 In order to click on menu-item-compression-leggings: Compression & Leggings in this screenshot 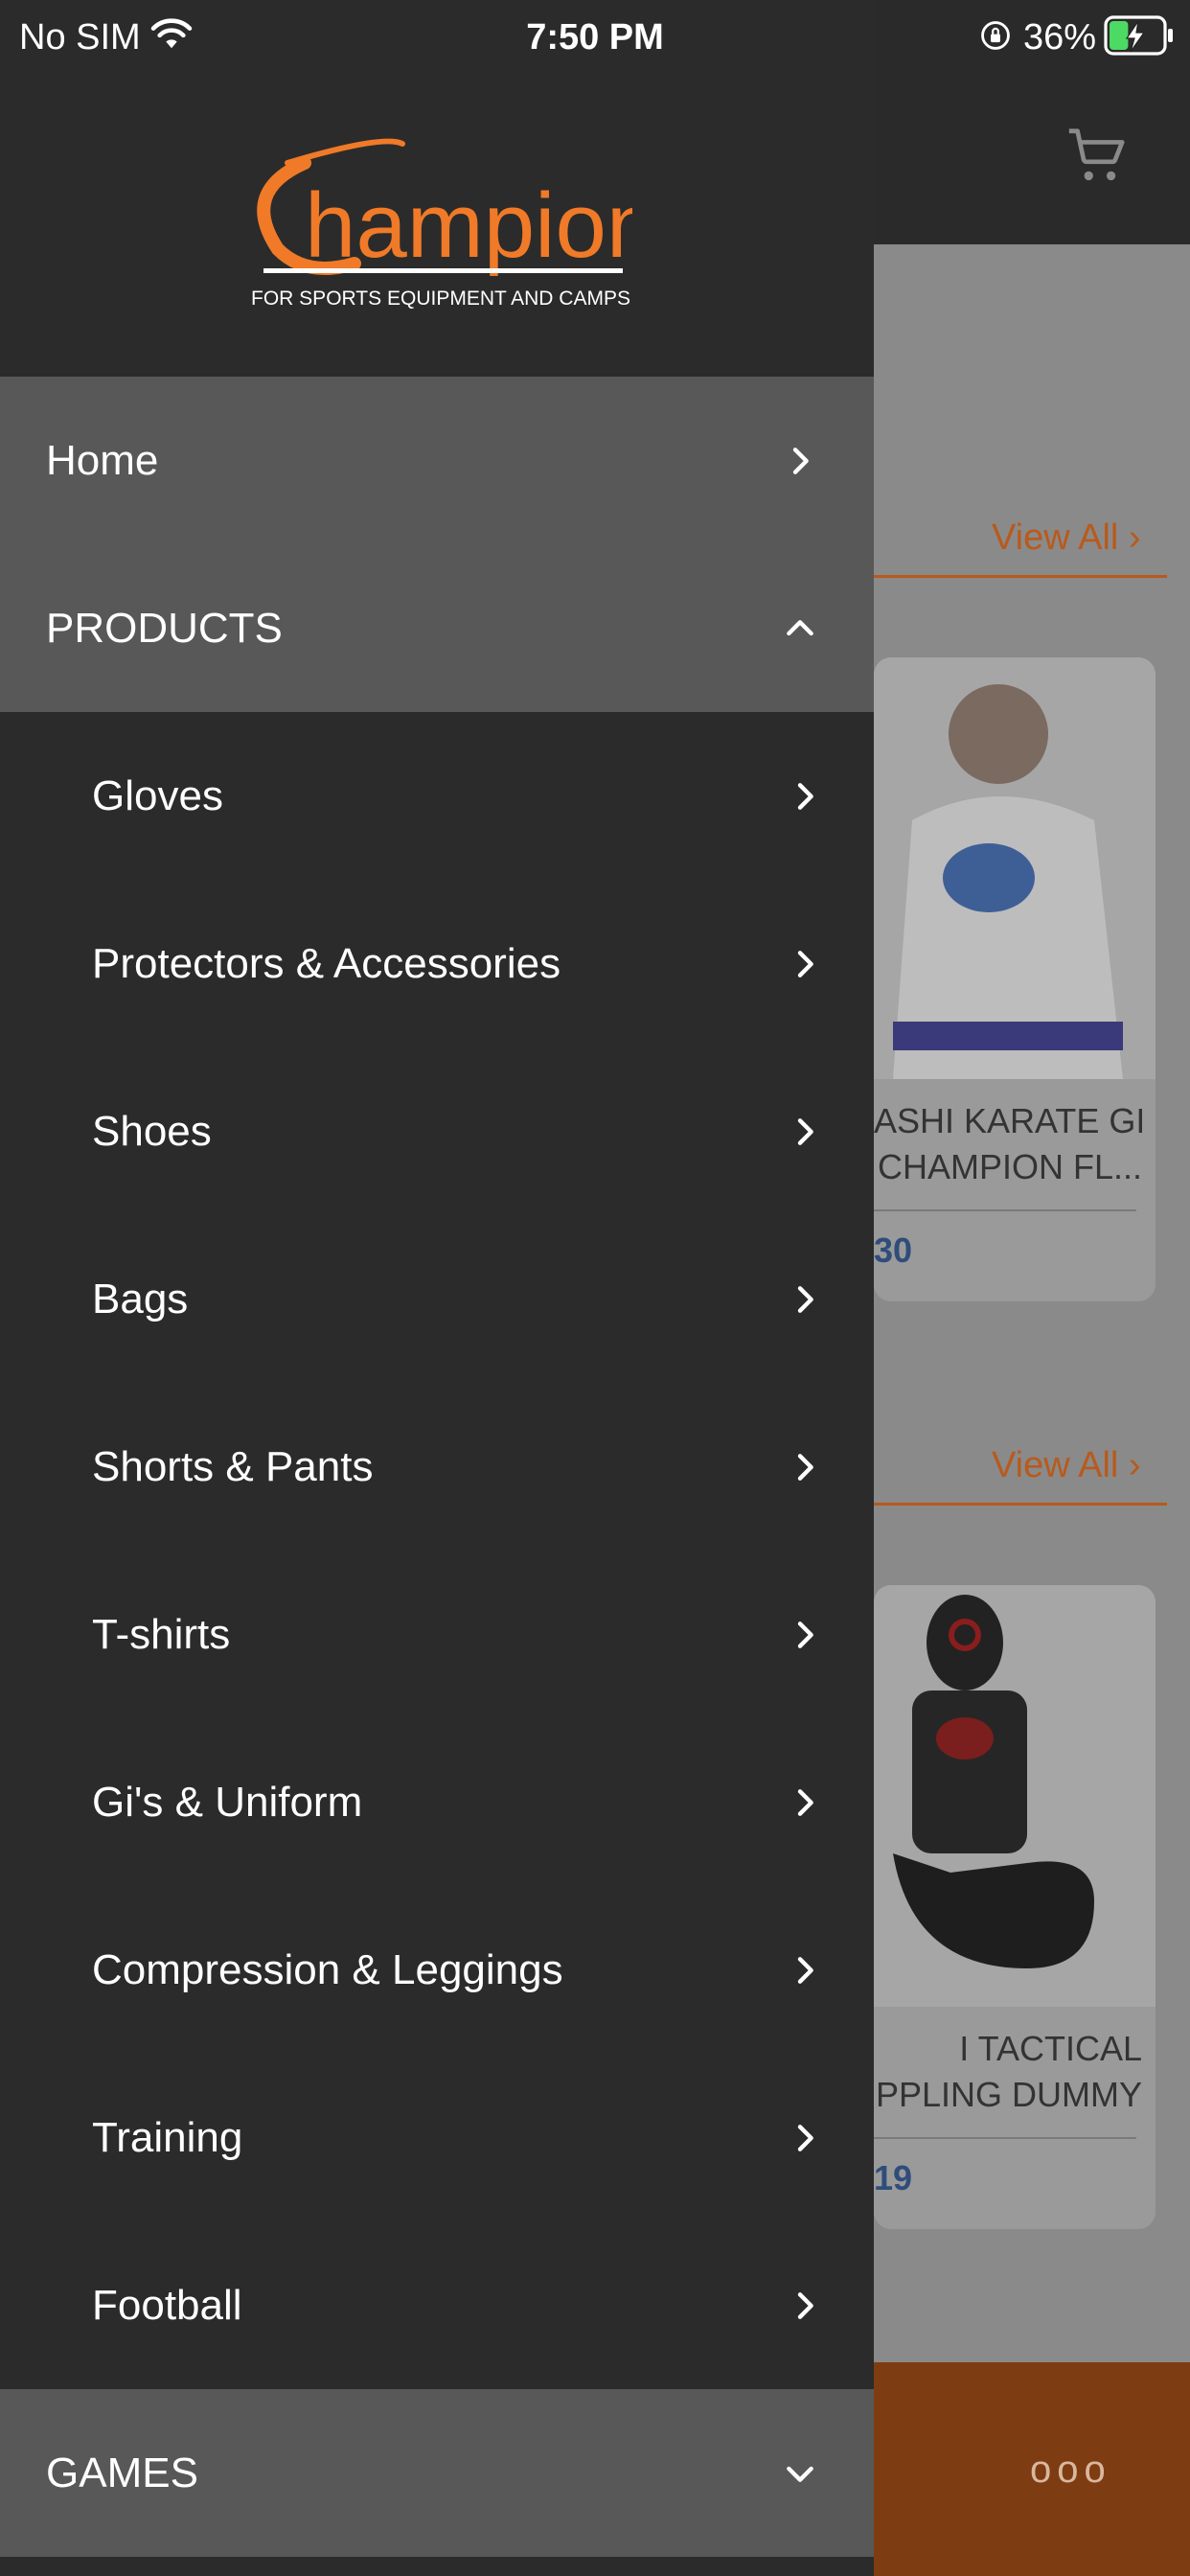, I will do `click(437, 1970)`.